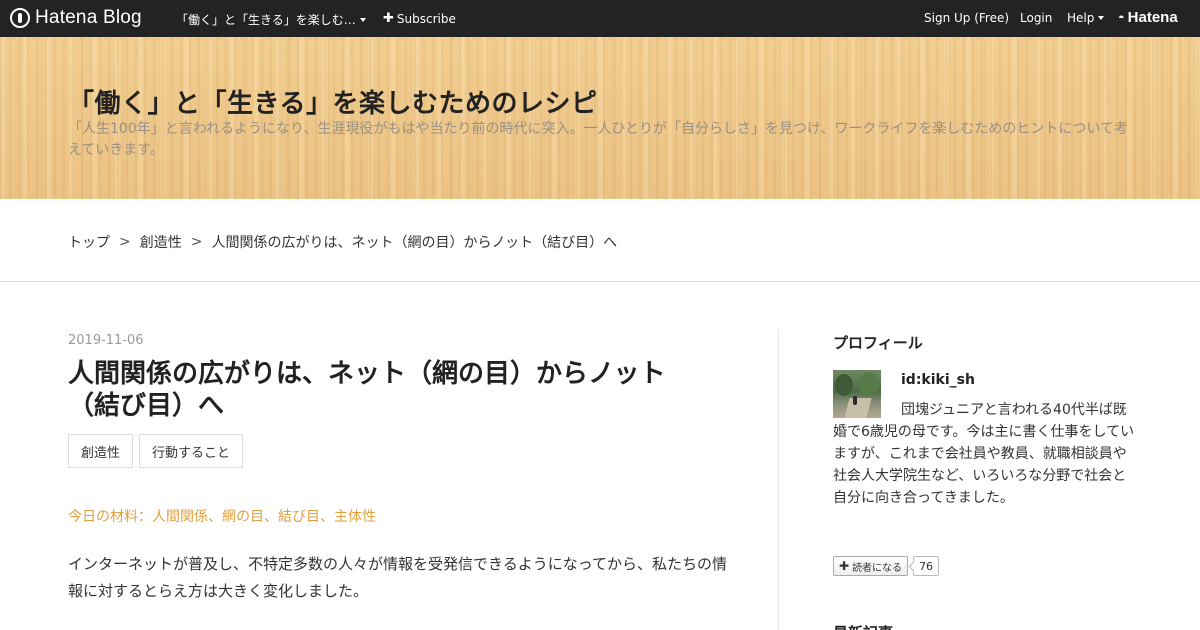 The height and width of the screenshot is (630, 1200). What do you see at coordinates (938, 380) in the screenshot?
I see `profile-user-id: id:kiki_sh` at bounding box center [938, 380].